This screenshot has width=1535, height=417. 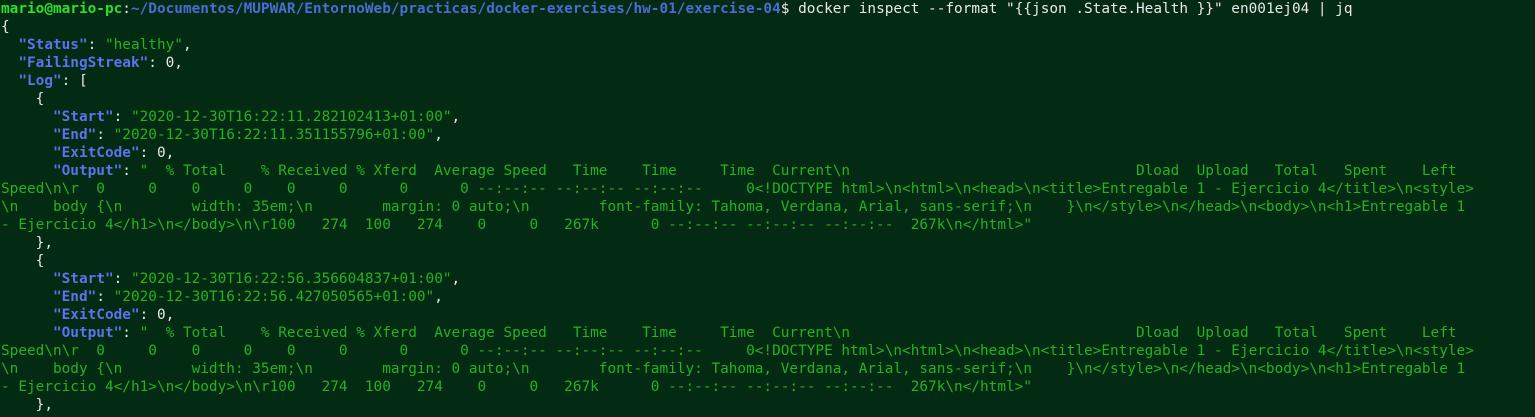 I want to click on json-open-brace-line: {, so click(x=5, y=27).